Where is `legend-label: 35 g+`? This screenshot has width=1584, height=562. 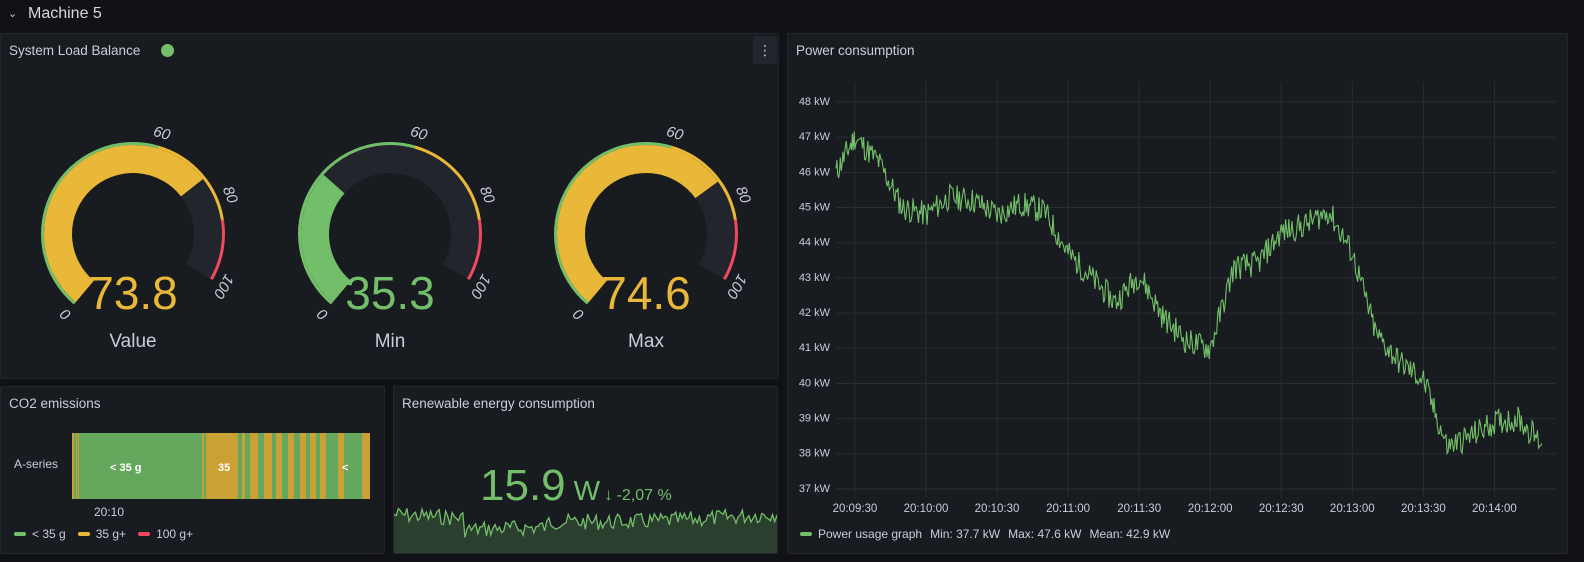 legend-label: 35 g+ is located at coordinates (111, 534).